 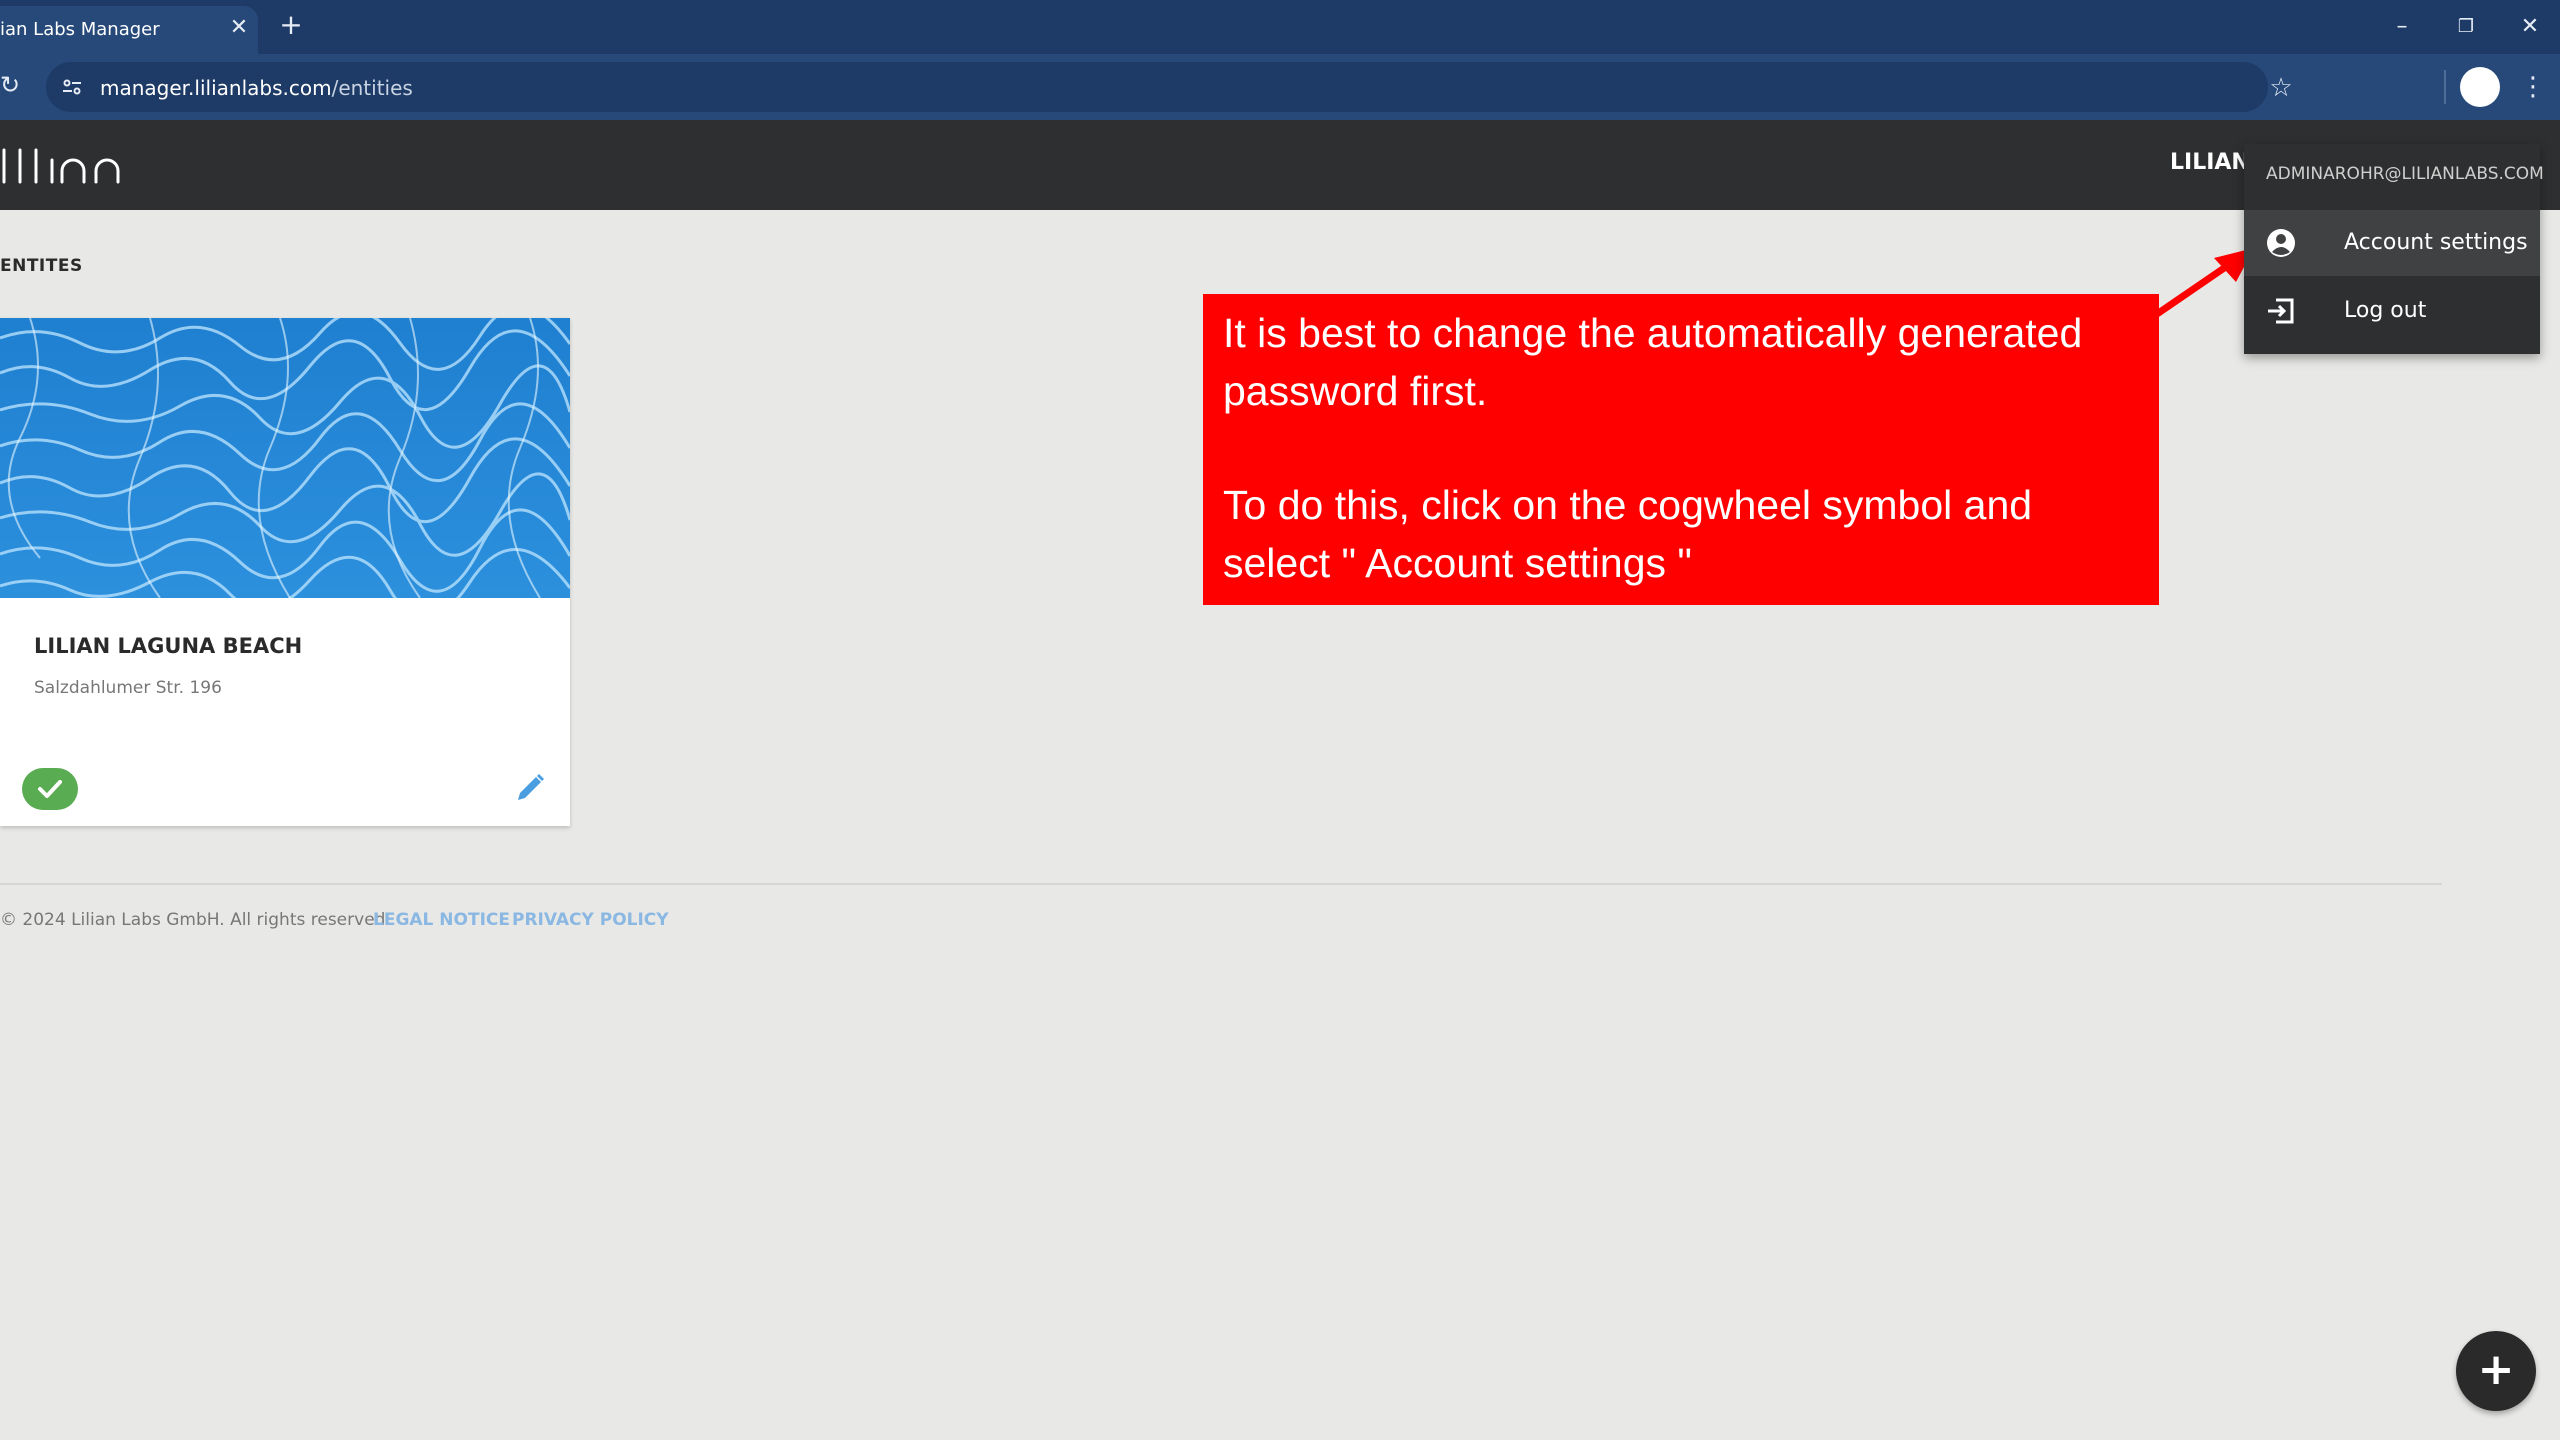 What do you see at coordinates (168, 646) in the screenshot?
I see `entity-name: LILIAN LAGUNA BEACH` at bounding box center [168, 646].